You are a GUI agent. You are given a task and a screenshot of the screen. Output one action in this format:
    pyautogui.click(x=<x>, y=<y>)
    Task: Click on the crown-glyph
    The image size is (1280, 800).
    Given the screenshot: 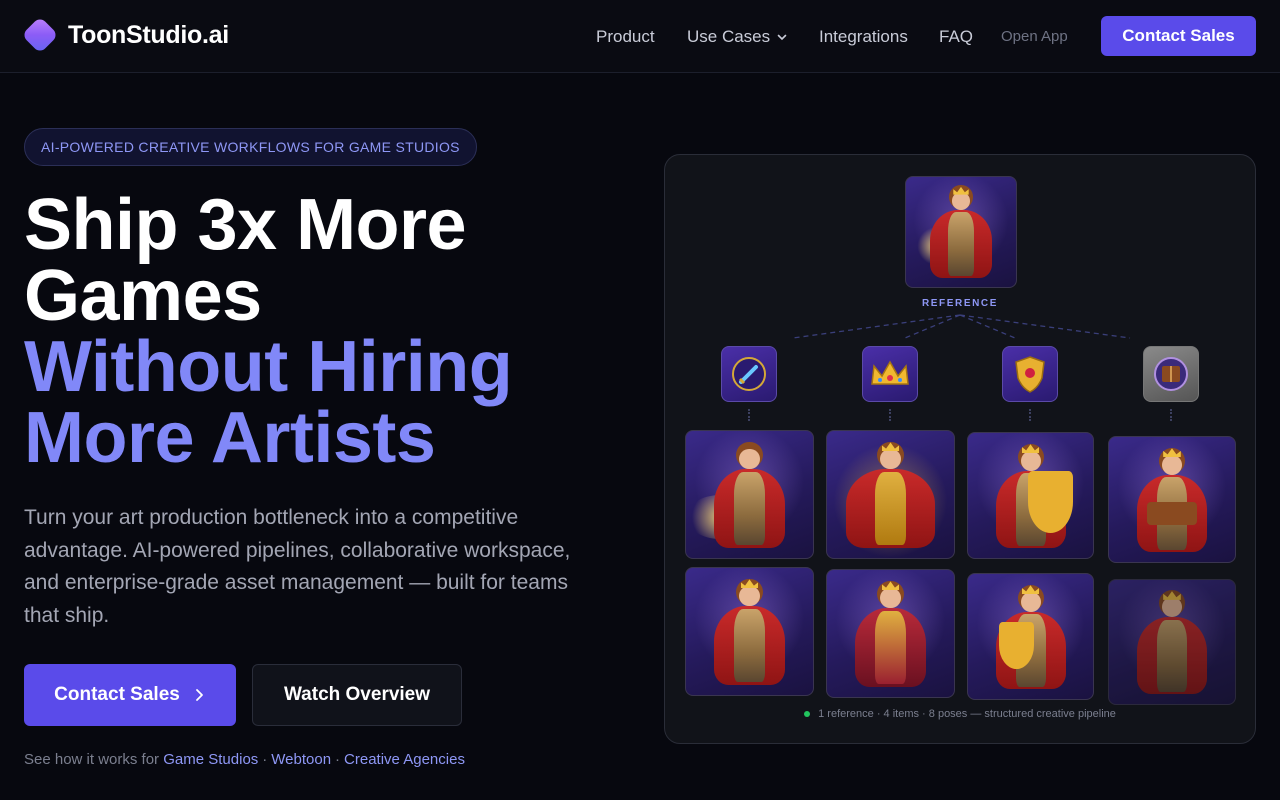 What is the action you would take?
    pyautogui.click(x=890, y=372)
    